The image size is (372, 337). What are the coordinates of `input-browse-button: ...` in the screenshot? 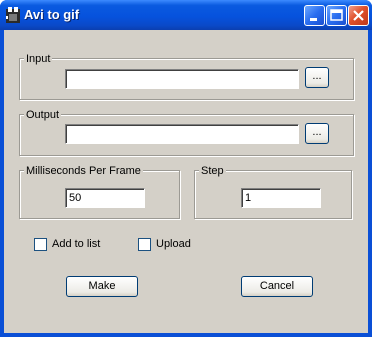 It's located at (317, 77).